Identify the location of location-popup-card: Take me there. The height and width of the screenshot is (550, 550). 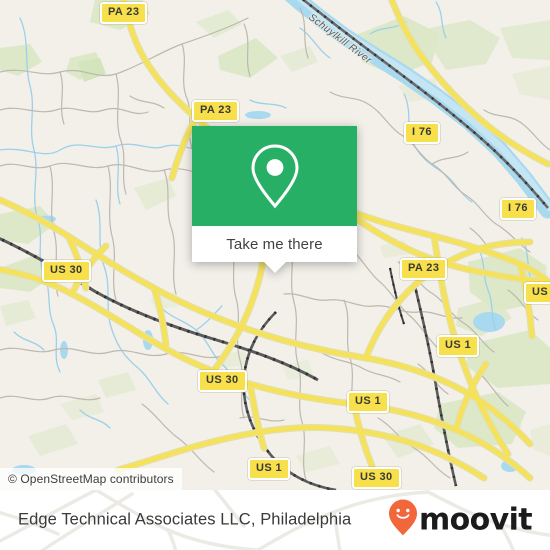
(274, 199).